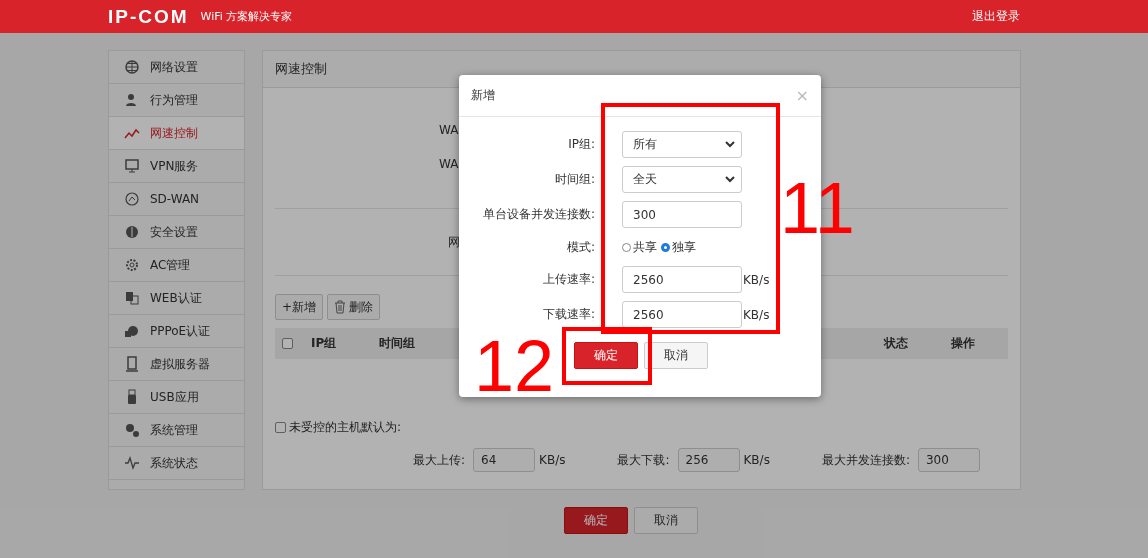 The image size is (1148, 558). What do you see at coordinates (580, 247) in the screenshot?
I see `field-label: 模式:` at bounding box center [580, 247].